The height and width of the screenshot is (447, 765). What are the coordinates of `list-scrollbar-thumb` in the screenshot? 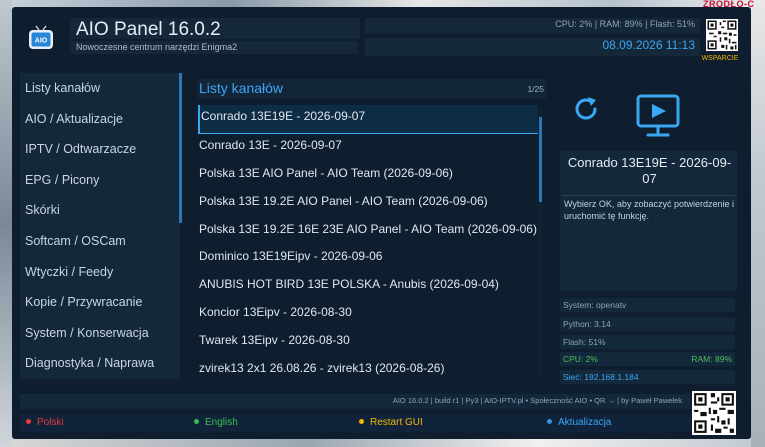 It's located at (540, 159).